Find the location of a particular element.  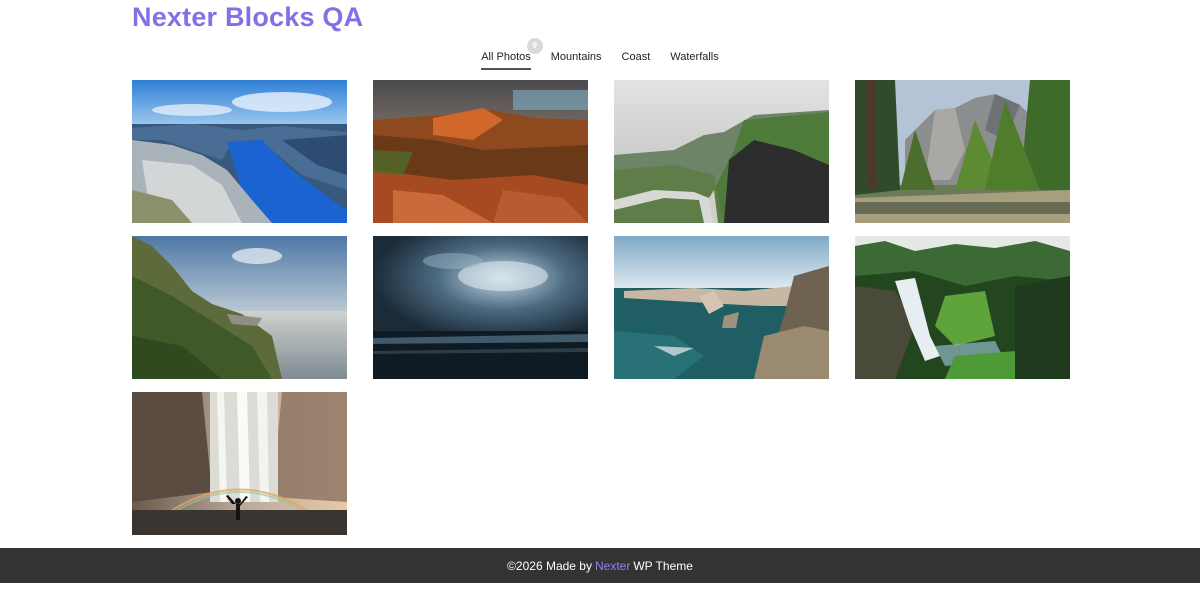

footer-theme-text: WP Theme is located at coordinates (663, 565).